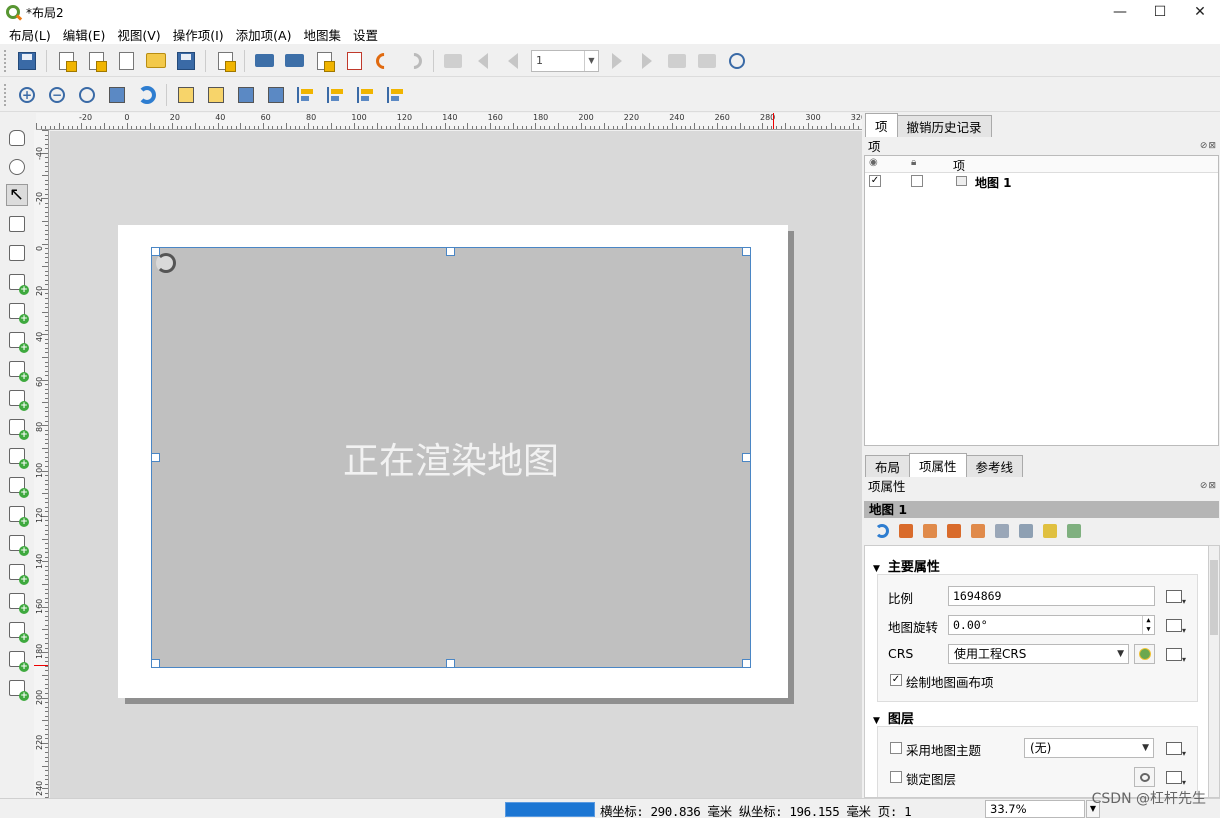  What do you see at coordinates (87, 95) in the screenshot?
I see `zoom-100-button` at bounding box center [87, 95].